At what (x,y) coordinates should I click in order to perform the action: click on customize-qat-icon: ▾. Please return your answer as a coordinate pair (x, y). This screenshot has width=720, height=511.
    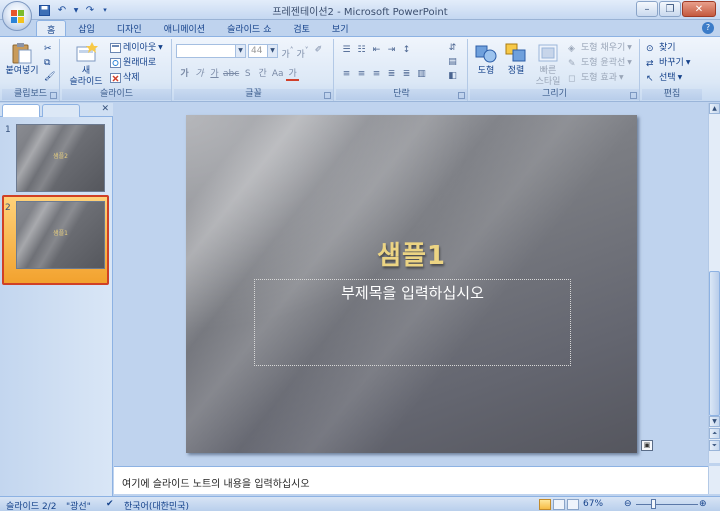
    Looking at the image, I should click on (105, 10).